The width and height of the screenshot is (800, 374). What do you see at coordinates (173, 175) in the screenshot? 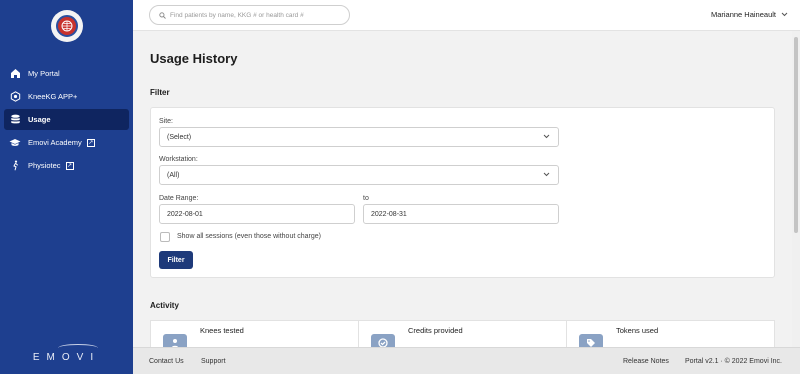
I see `workstation-select-value: (All)` at bounding box center [173, 175].